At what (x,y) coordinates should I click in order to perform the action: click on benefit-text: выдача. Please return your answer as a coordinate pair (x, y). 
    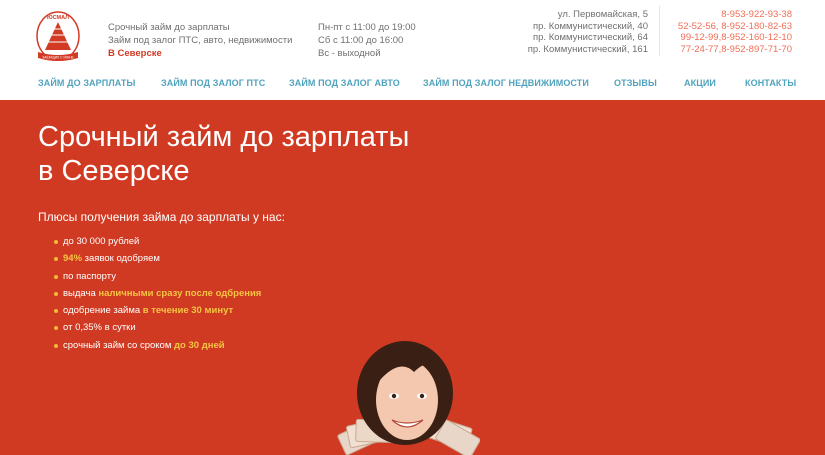
    Looking at the image, I should click on (81, 293).